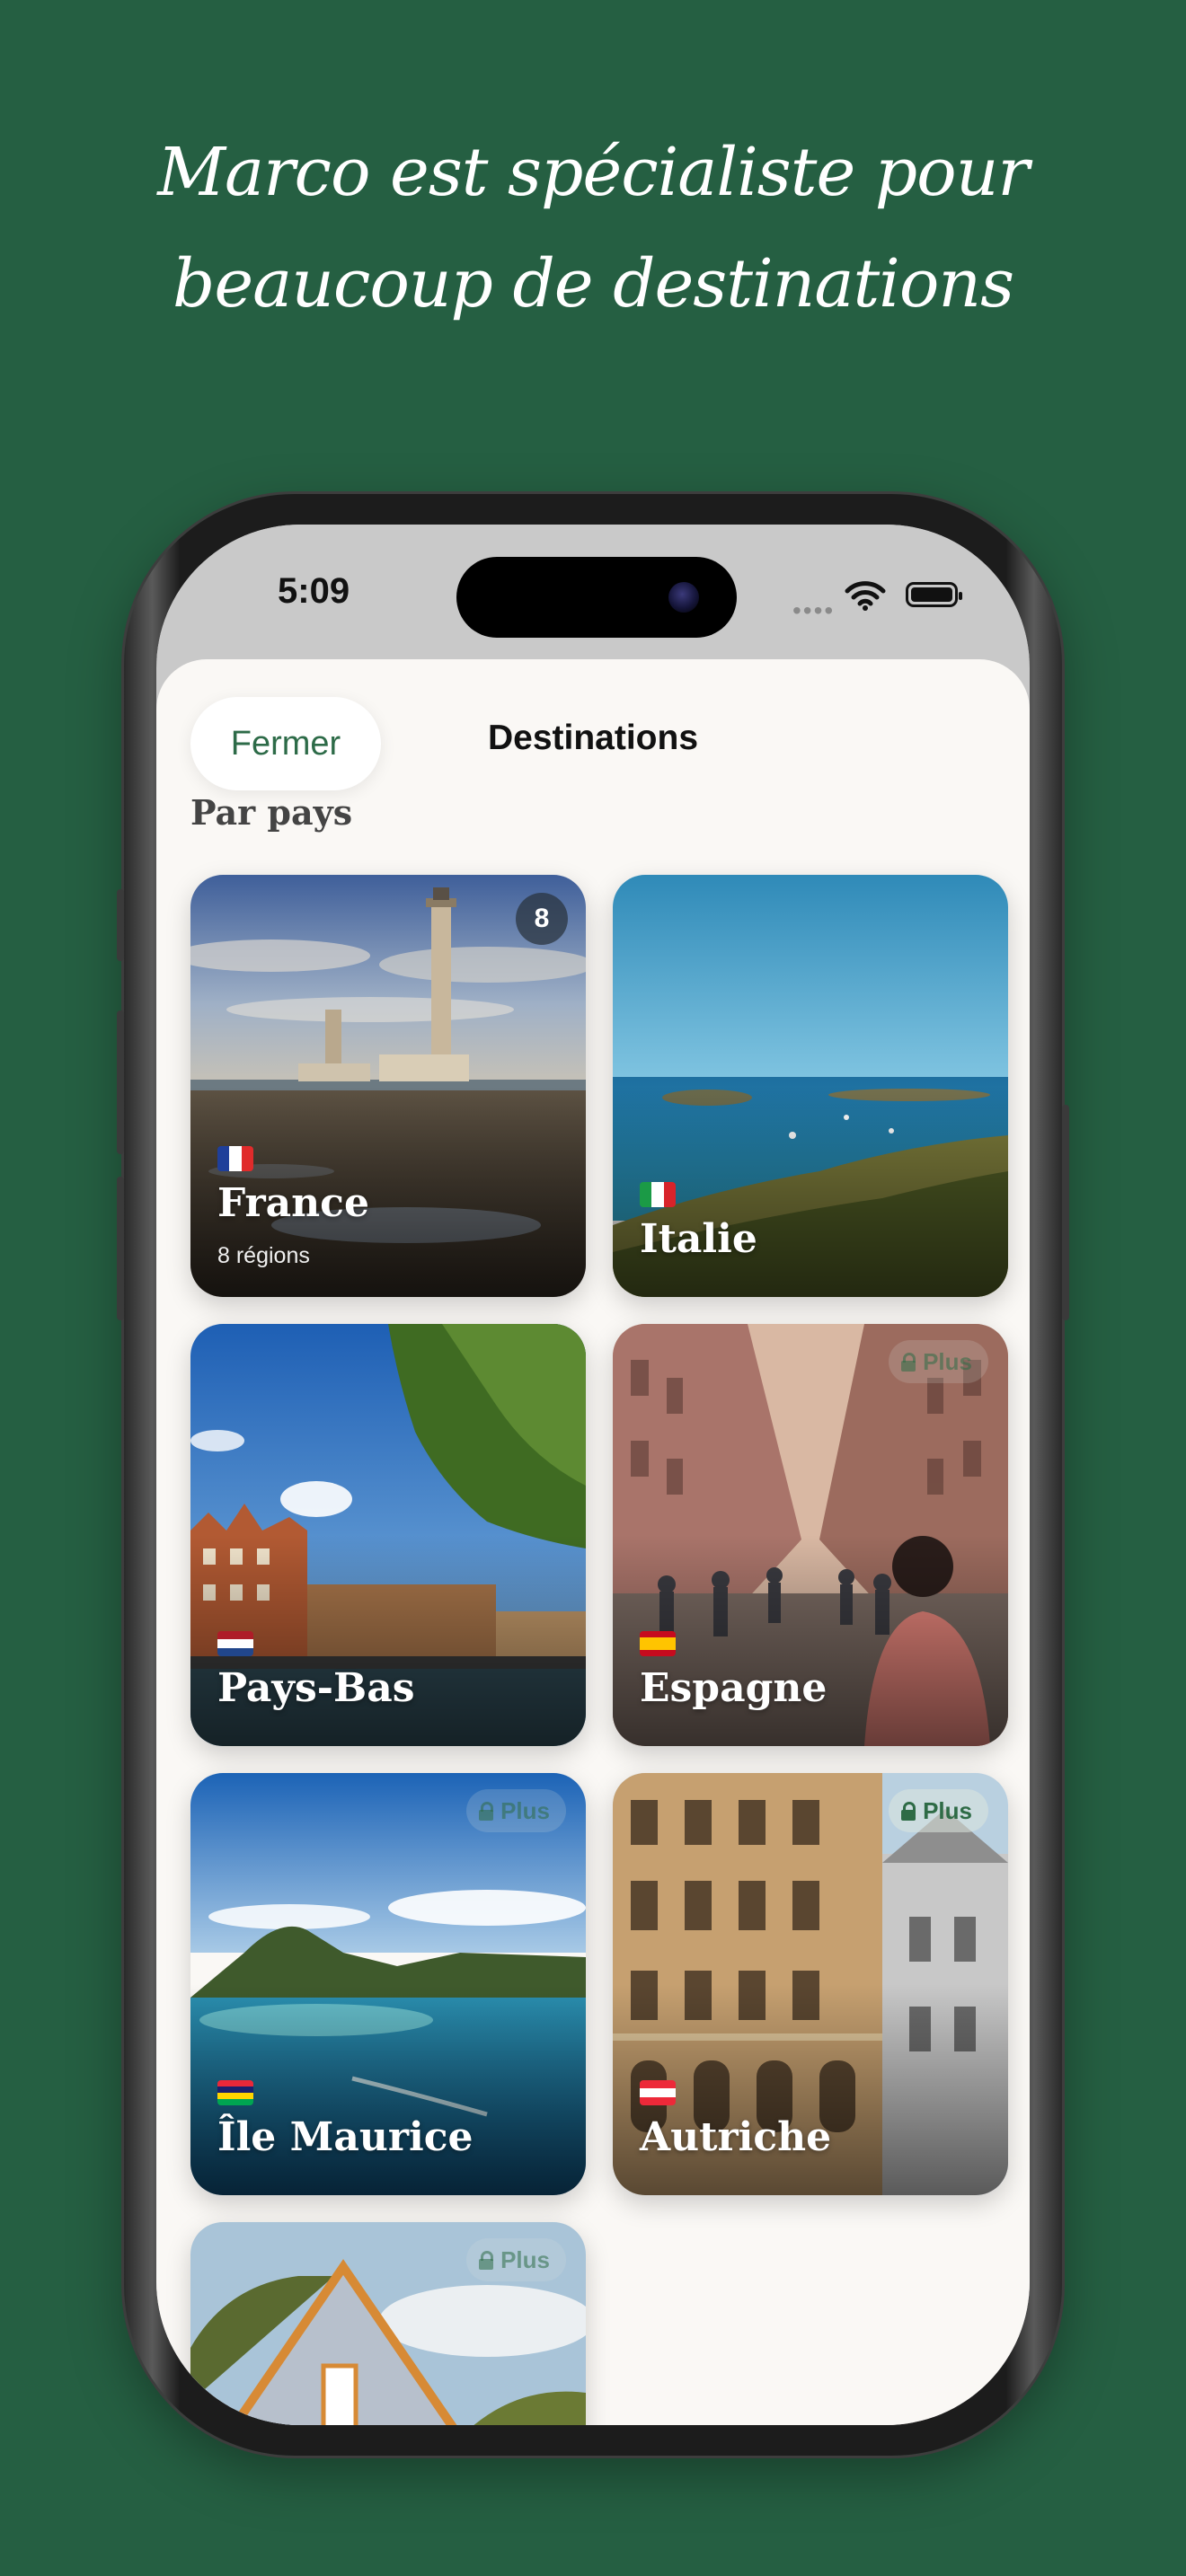 This screenshot has height=2576, width=1186. Describe the element at coordinates (542, 919) in the screenshot. I see `region-count-badge: 8` at that location.